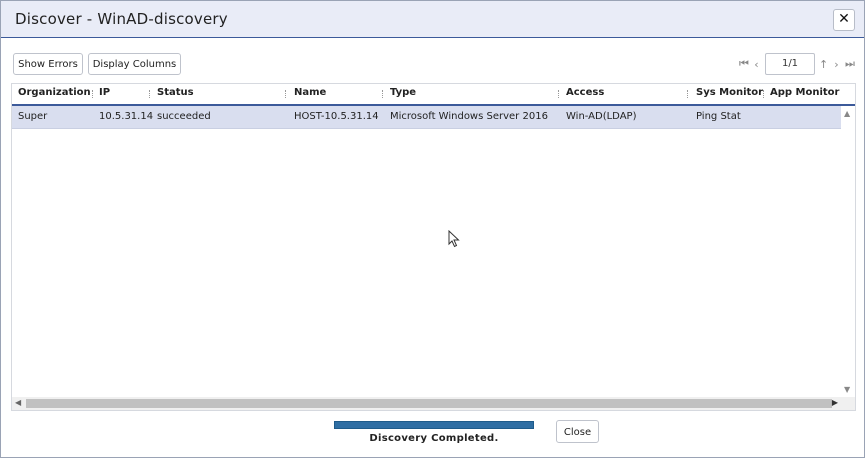 This screenshot has height=458, width=865. Describe the element at coordinates (56, 94) in the screenshot. I see `column-header-organization: Organization` at that location.